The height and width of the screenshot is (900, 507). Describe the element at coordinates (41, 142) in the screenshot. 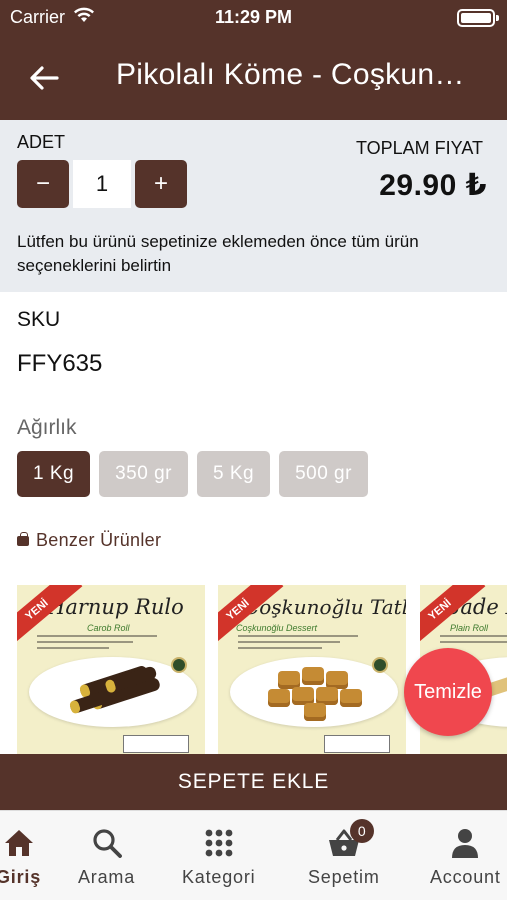

I see `quantity-label: ADET` at that location.